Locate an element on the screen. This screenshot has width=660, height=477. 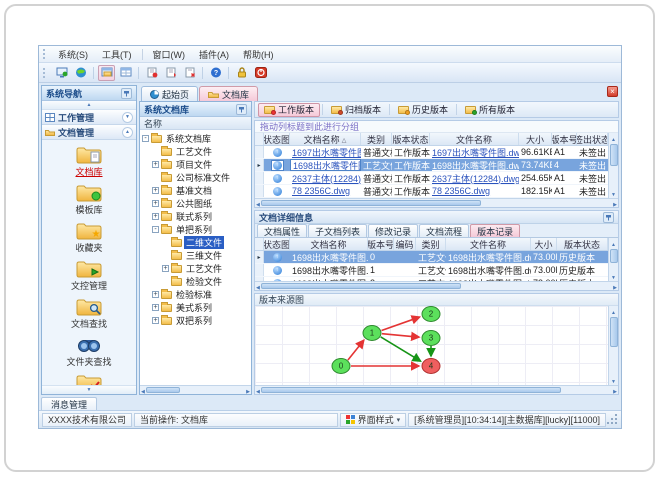
window-grid-icon is located at coordinates (125, 73).